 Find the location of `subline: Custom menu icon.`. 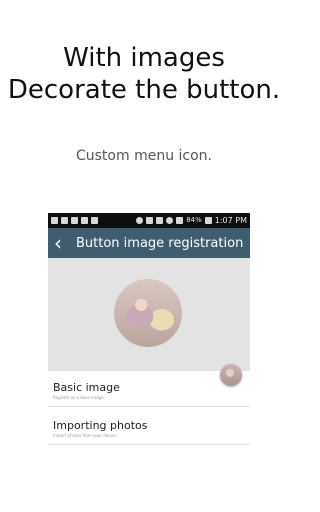

subline: Custom menu icon. is located at coordinates (143, 156).